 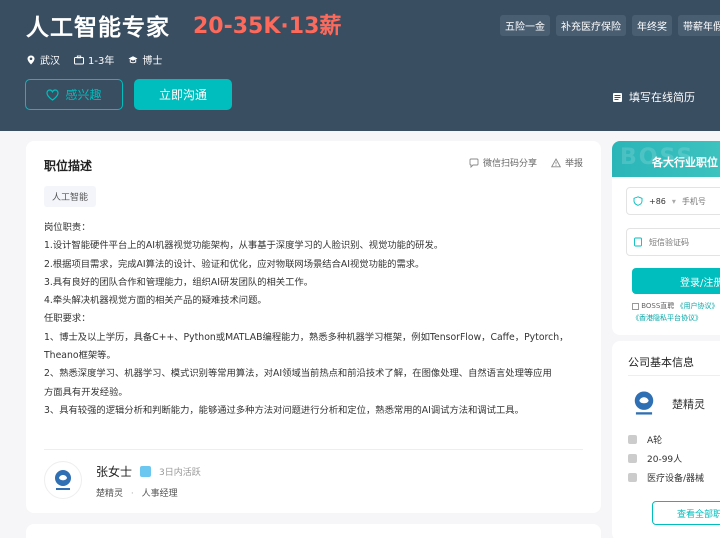 I want to click on report-label: 举报, so click(x=573, y=164).